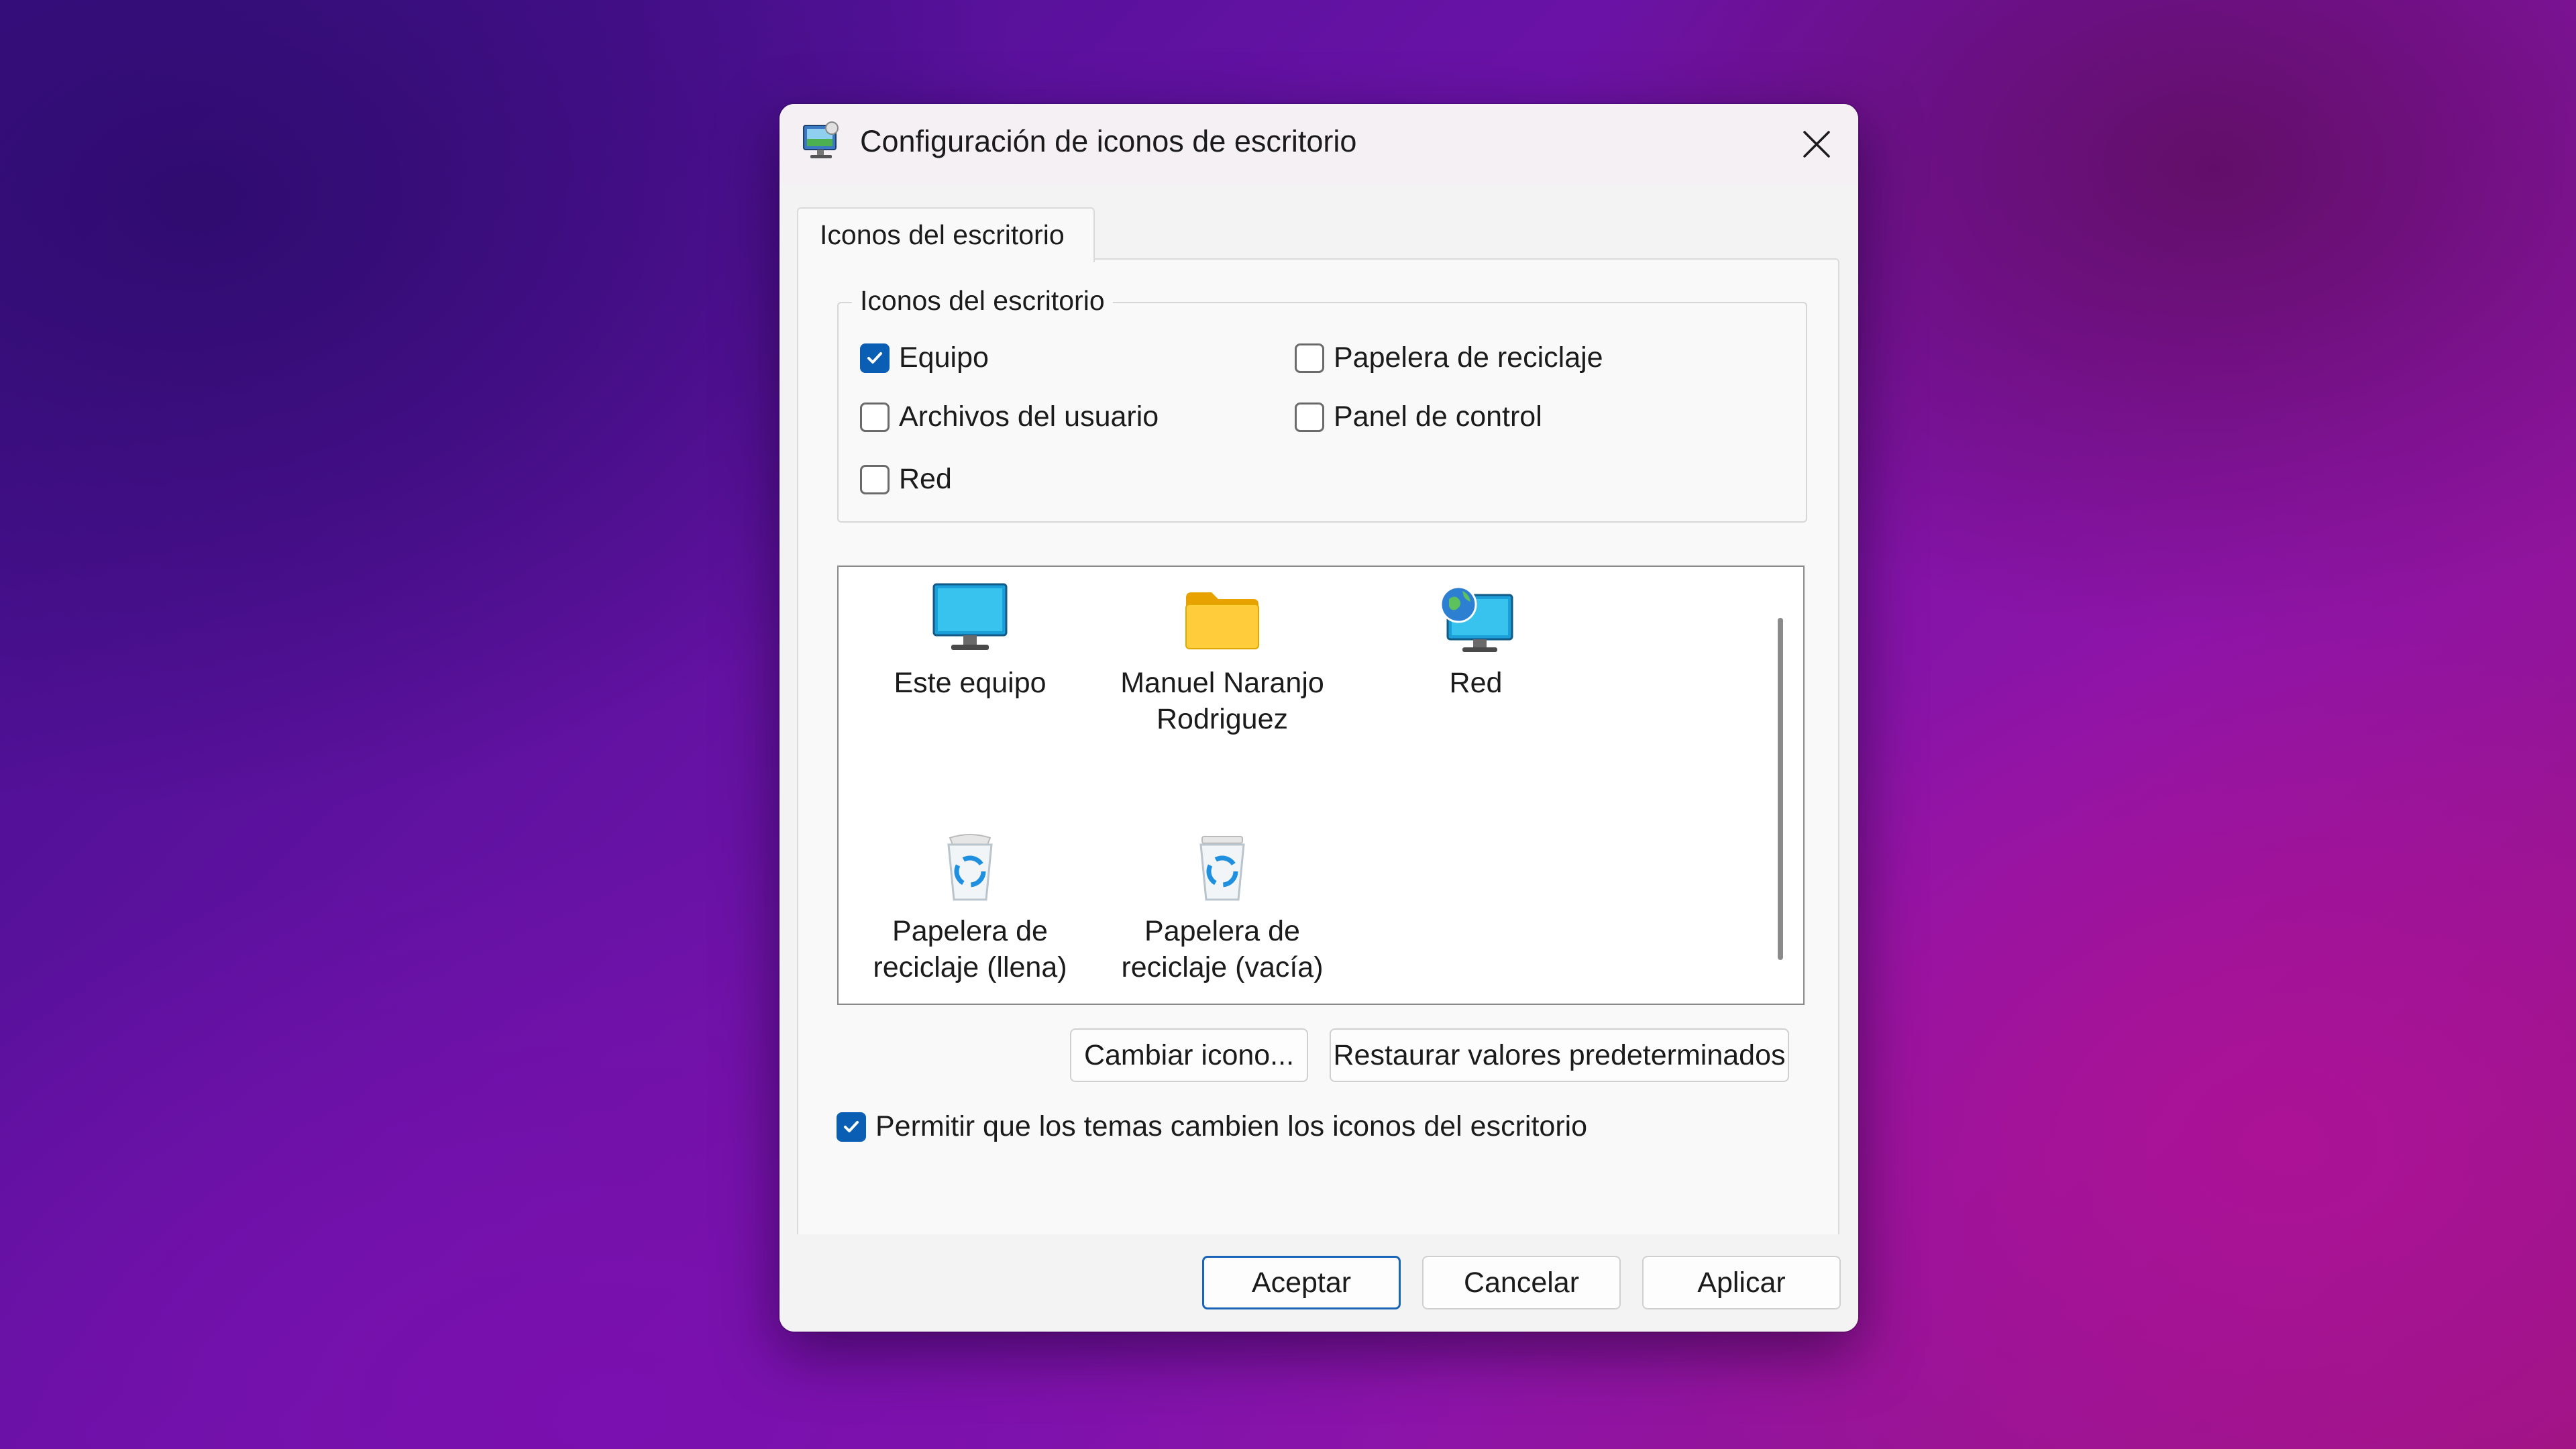  I want to click on list-item-recycle-bin-full: Papelera de reciclaje (llena), so click(970, 907).